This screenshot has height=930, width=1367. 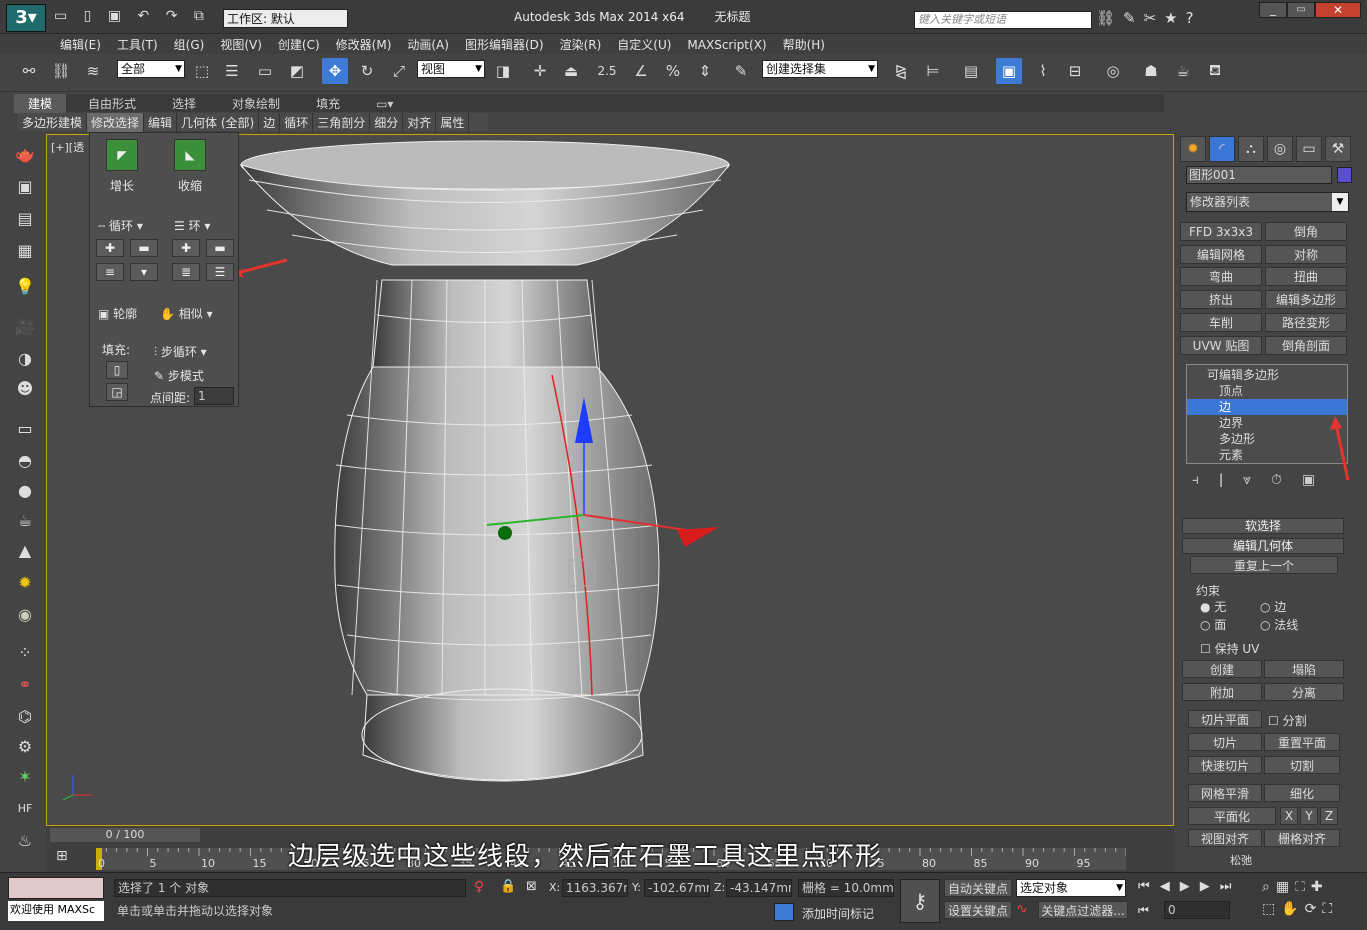 What do you see at coordinates (1312, 887) in the screenshot?
I see `viewport-nav-icons: ⌕▦⛶✚` at bounding box center [1312, 887].